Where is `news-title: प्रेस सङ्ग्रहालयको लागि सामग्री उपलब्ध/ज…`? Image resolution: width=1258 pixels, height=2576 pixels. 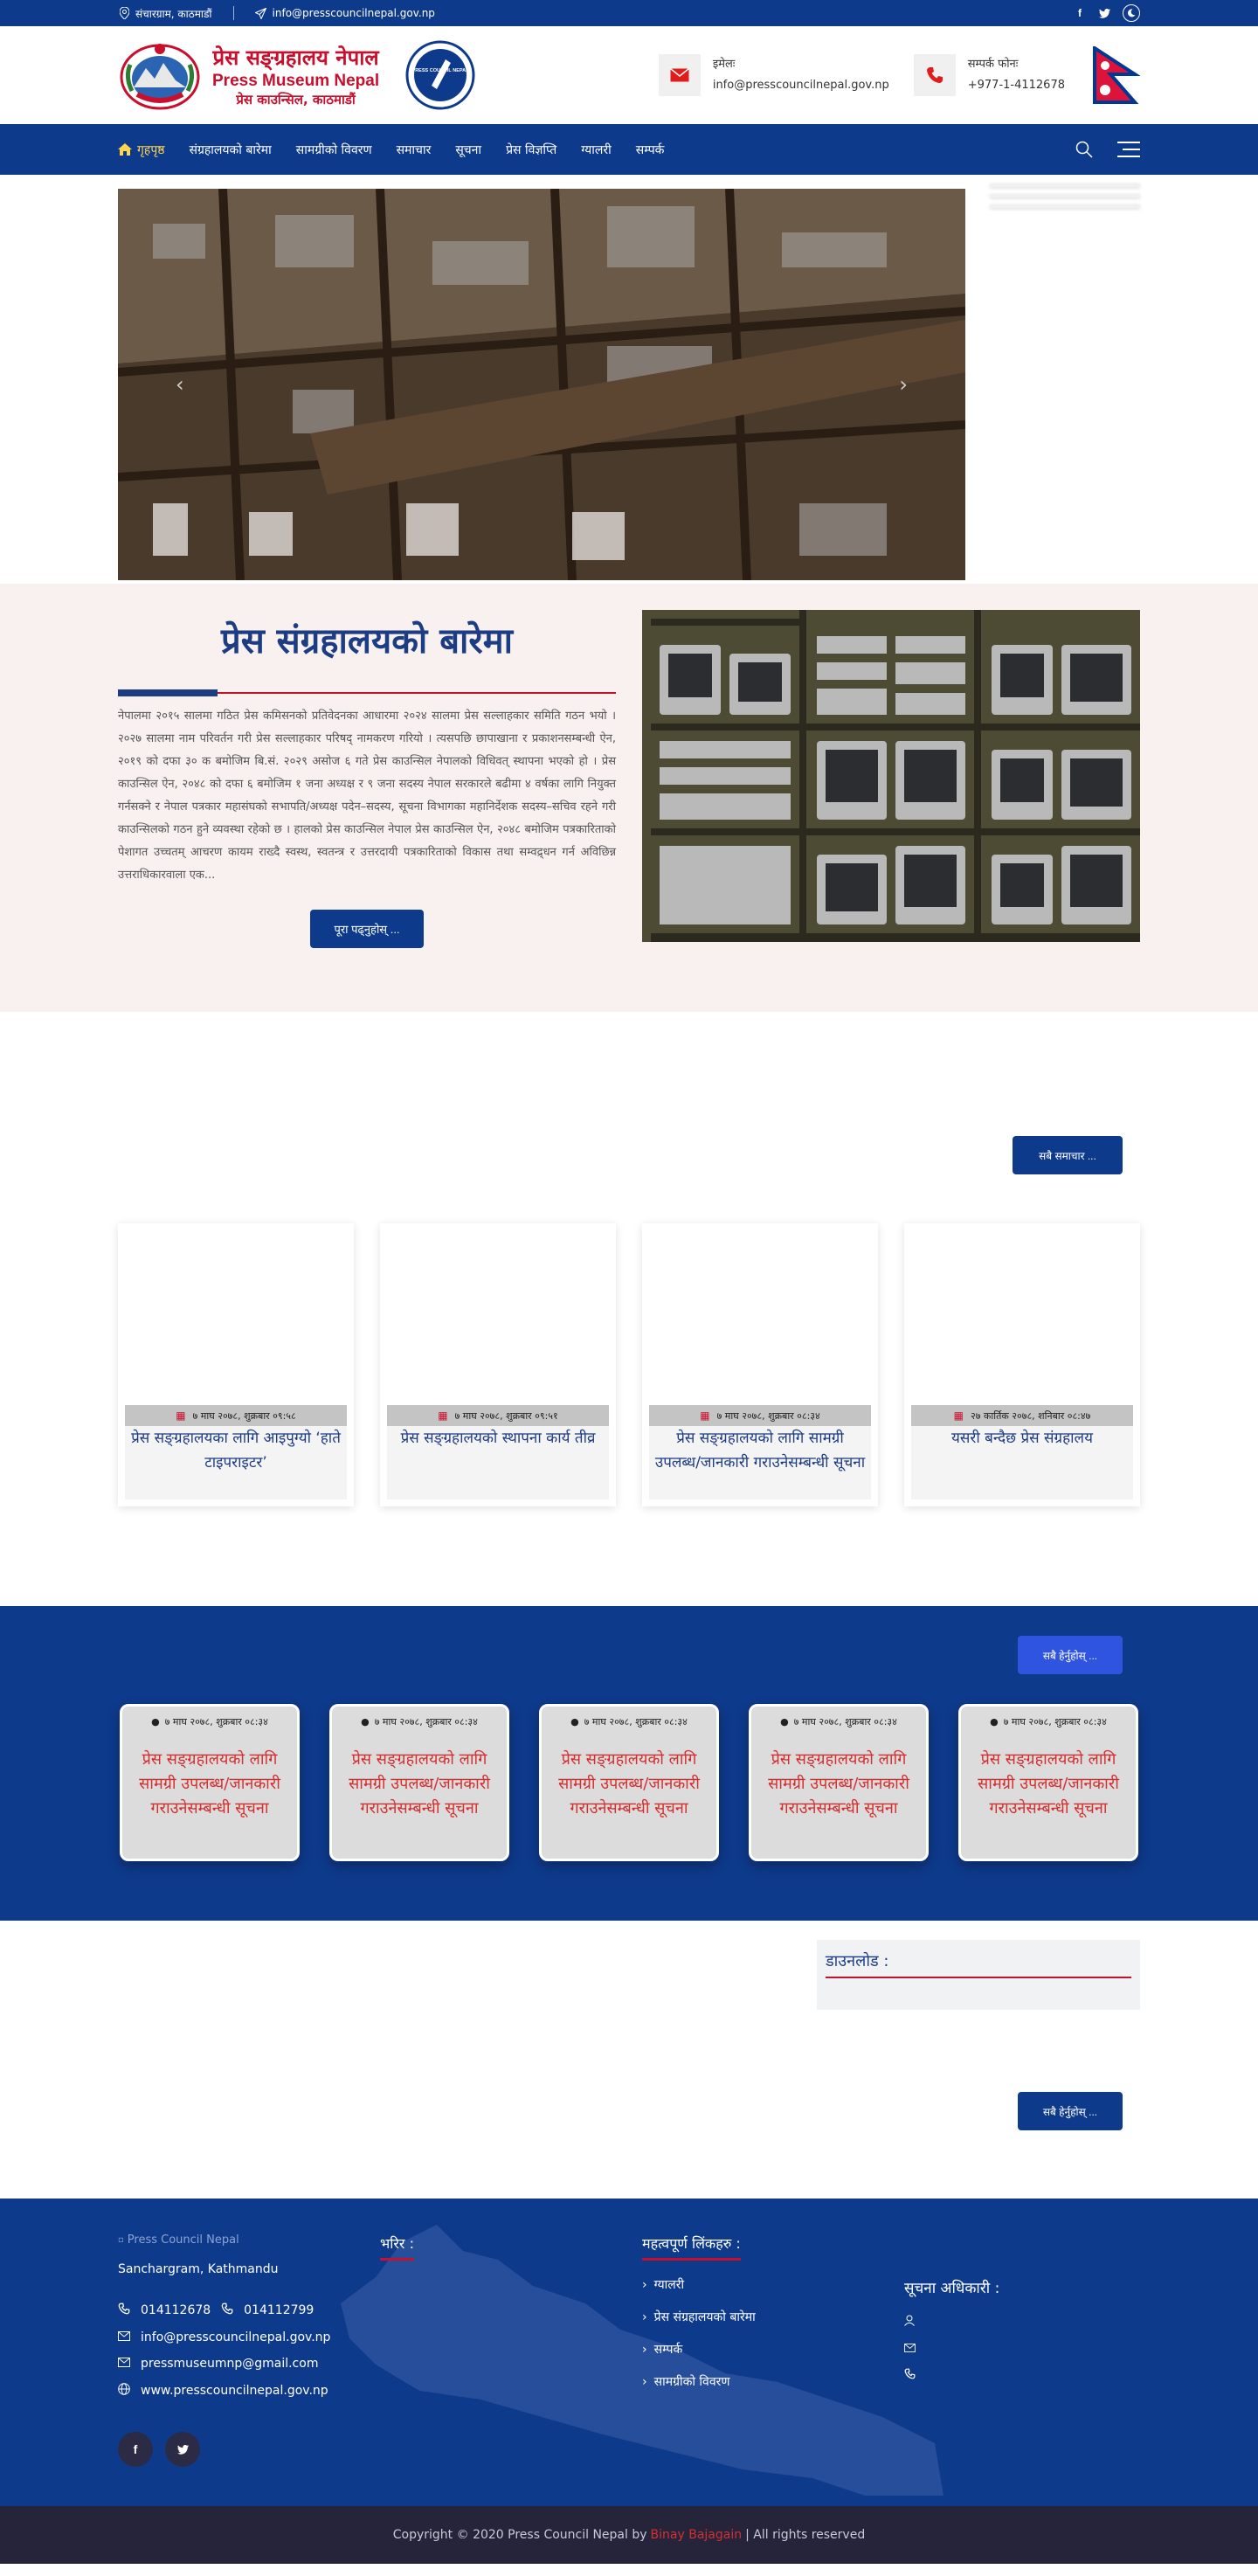 news-title: प्रेस सङ्ग्रहालयको लागि सामग्री उपलब्ध/ज… is located at coordinates (760, 1462).